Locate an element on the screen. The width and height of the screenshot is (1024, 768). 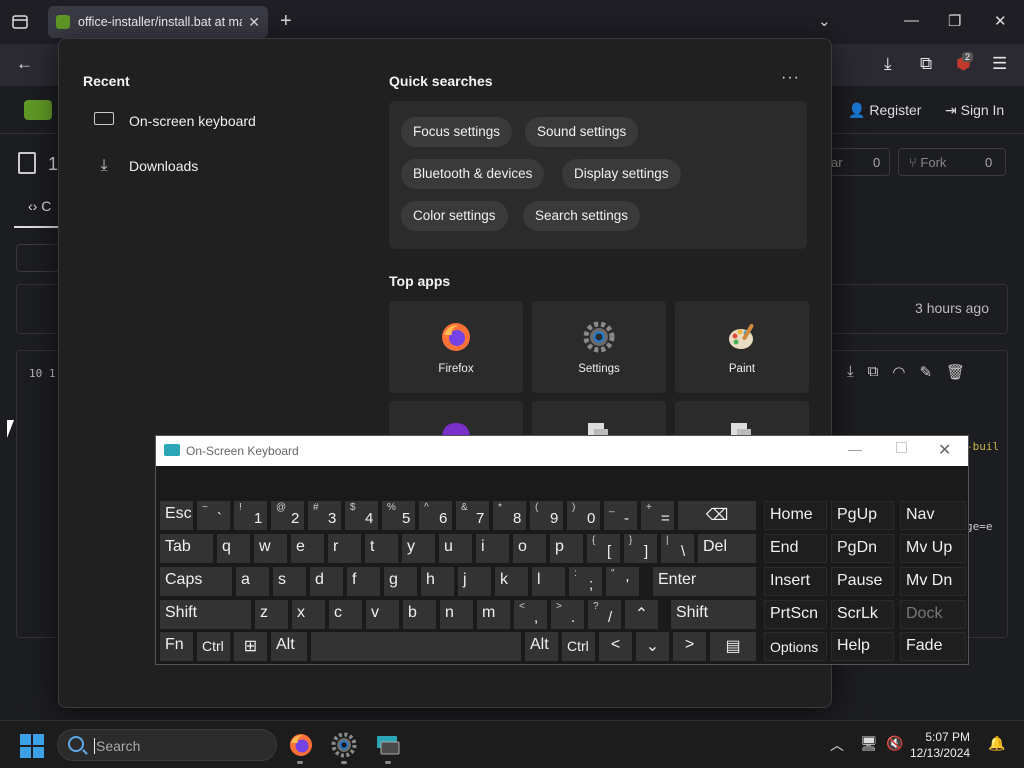
key-r: r is located at coordinates (344, 548).